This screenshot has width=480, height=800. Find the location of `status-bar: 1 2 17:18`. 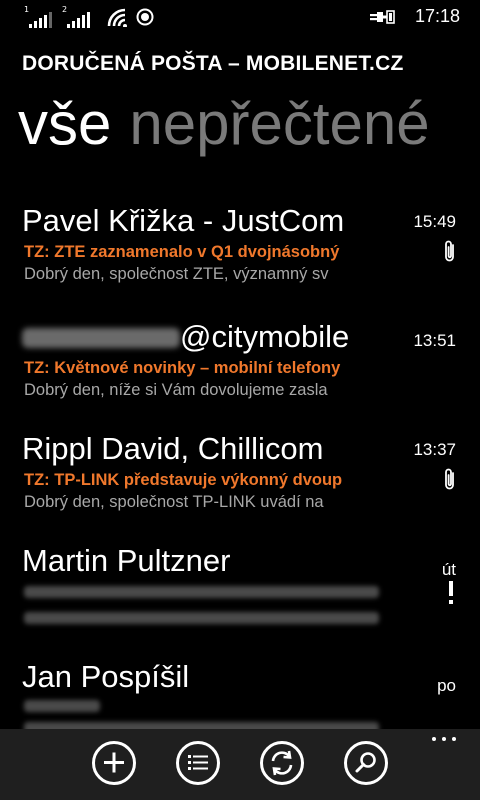

status-bar: 1 2 17:18 is located at coordinates (240, 17).